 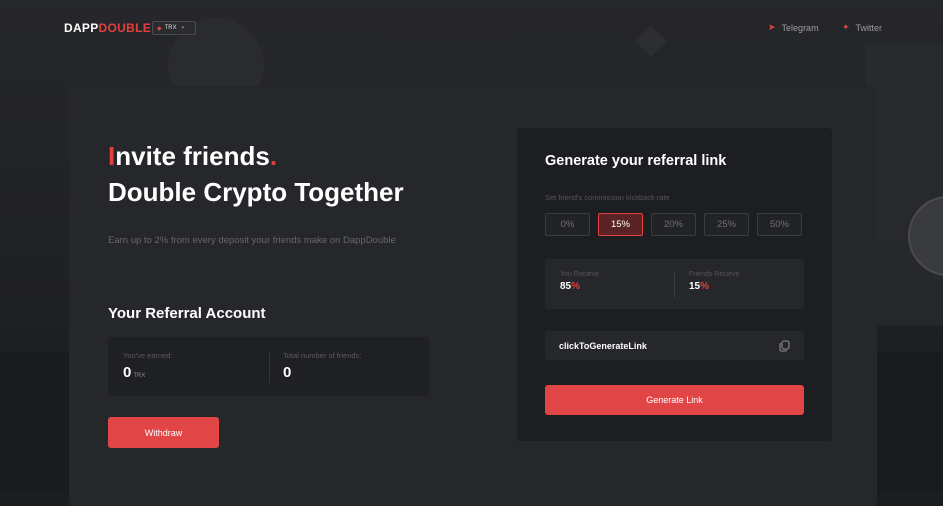 I want to click on top-bar: DAPPDOUBLE ◆ TRX ▾ ➤ Telegram ✦ Twitter, so click(x=471, y=28).